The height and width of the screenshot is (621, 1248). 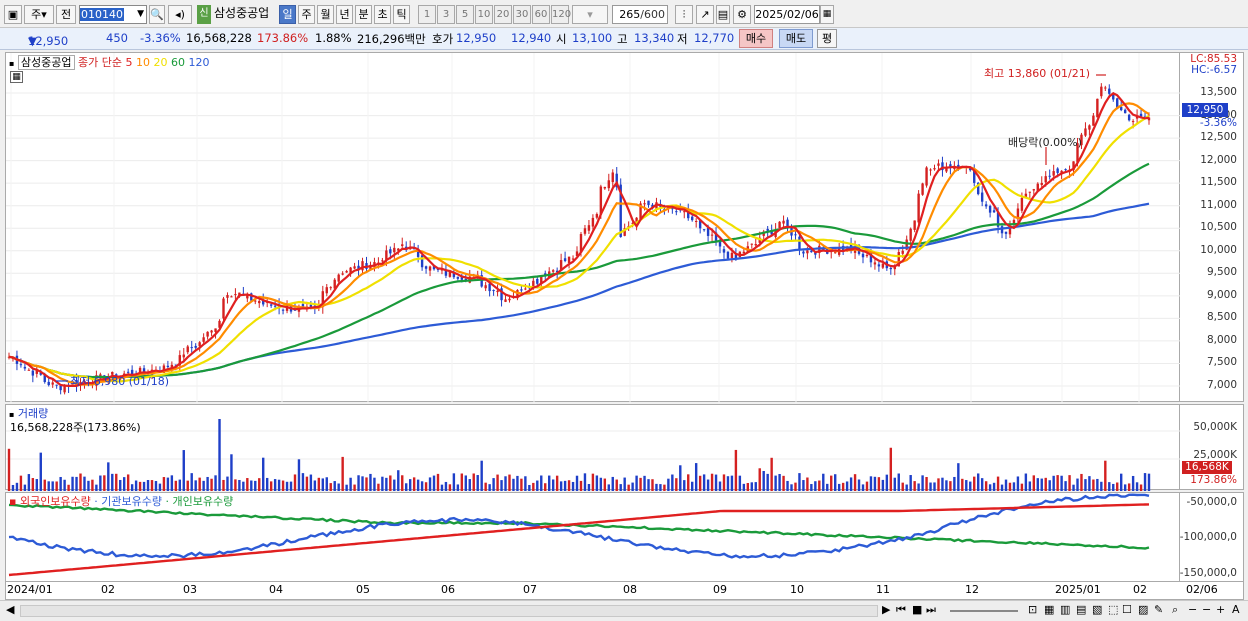 What do you see at coordinates (1175, 610) in the screenshot?
I see `zoom-search-icon: ⌕` at bounding box center [1175, 610].